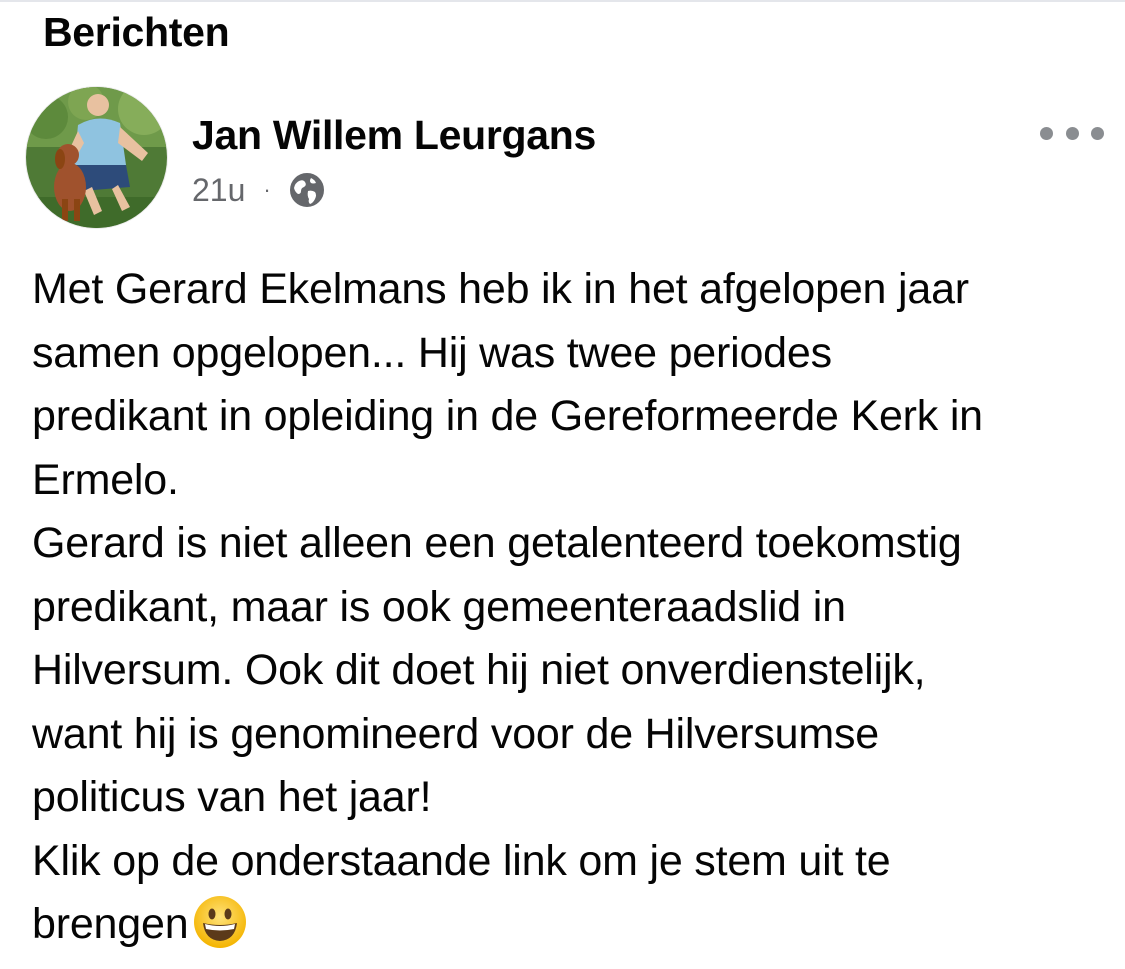 This screenshot has height=969, width=1125. Describe the element at coordinates (218, 190) in the screenshot. I see `post-timestamp: 21u` at that location.